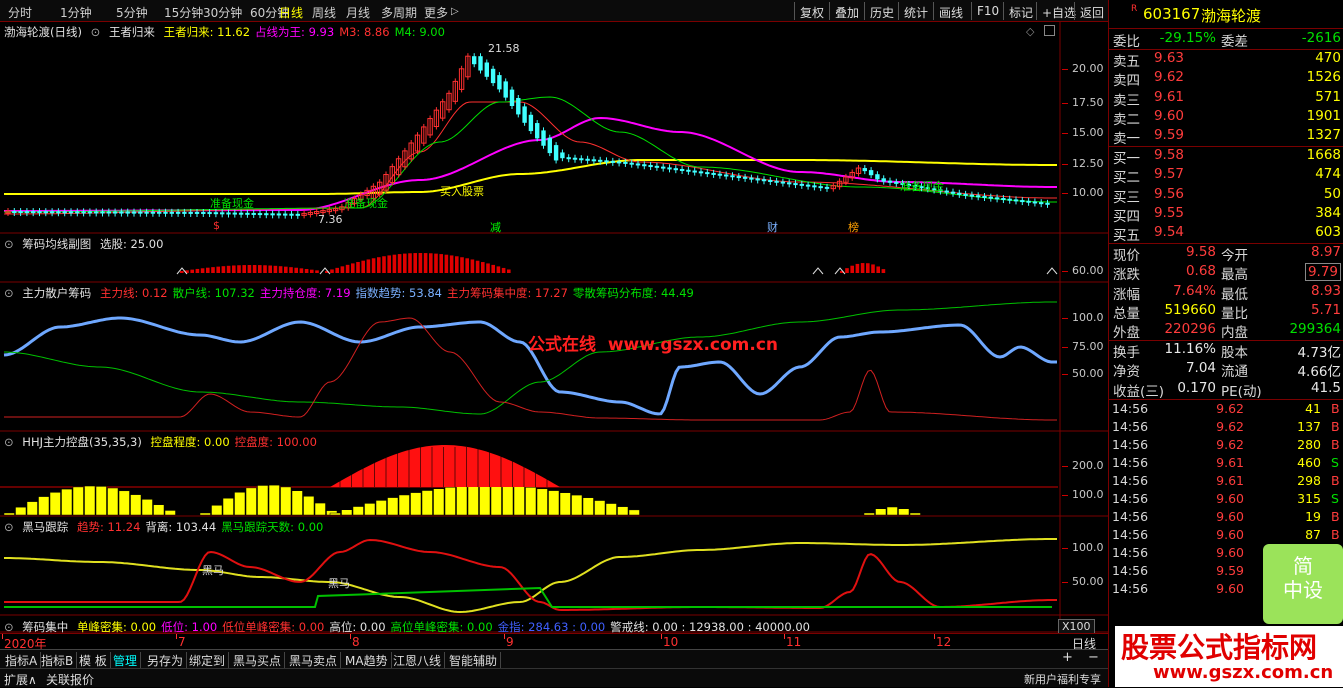 This screenshot has width=1343, height=688. I want to click on linked-quote-button: 关联报价, so click(70, 679).